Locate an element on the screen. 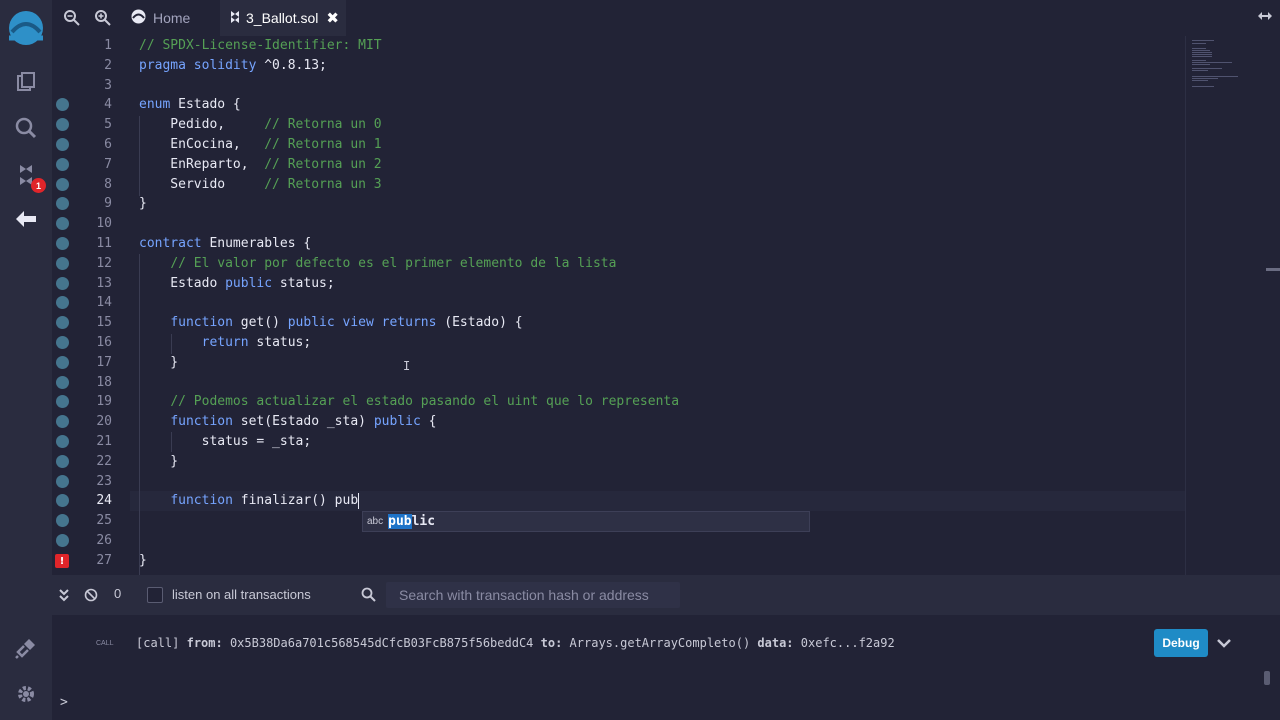 Image resolution: width=1280 pixels, height=720 pixels. log-data-value: 0xefc...f2a92 is located at coordinates (847, 643).